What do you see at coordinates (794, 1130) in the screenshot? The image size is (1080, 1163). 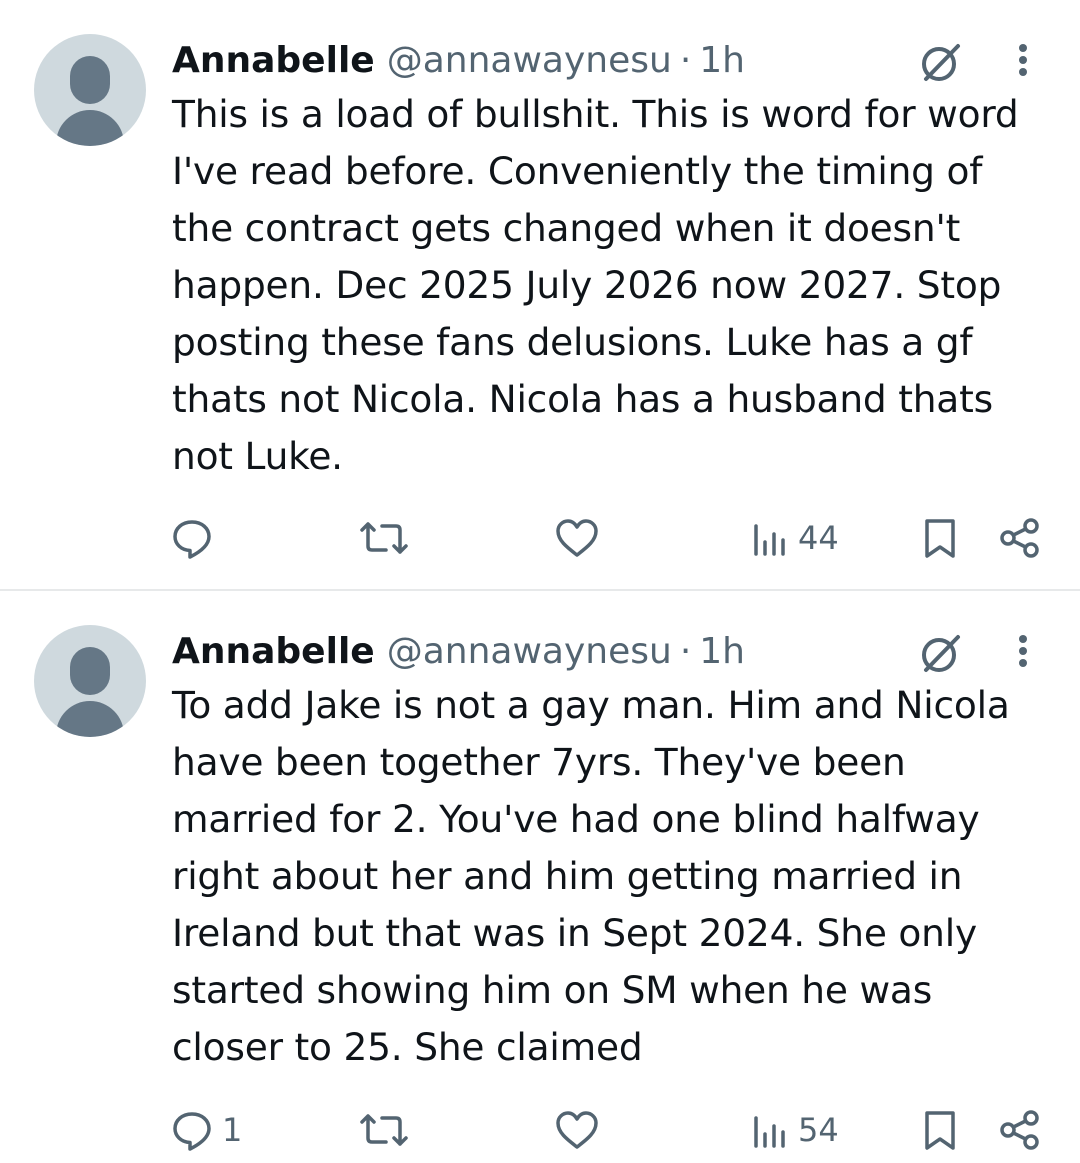 I see `views-button: 54` at bounding box center [794, 1130].